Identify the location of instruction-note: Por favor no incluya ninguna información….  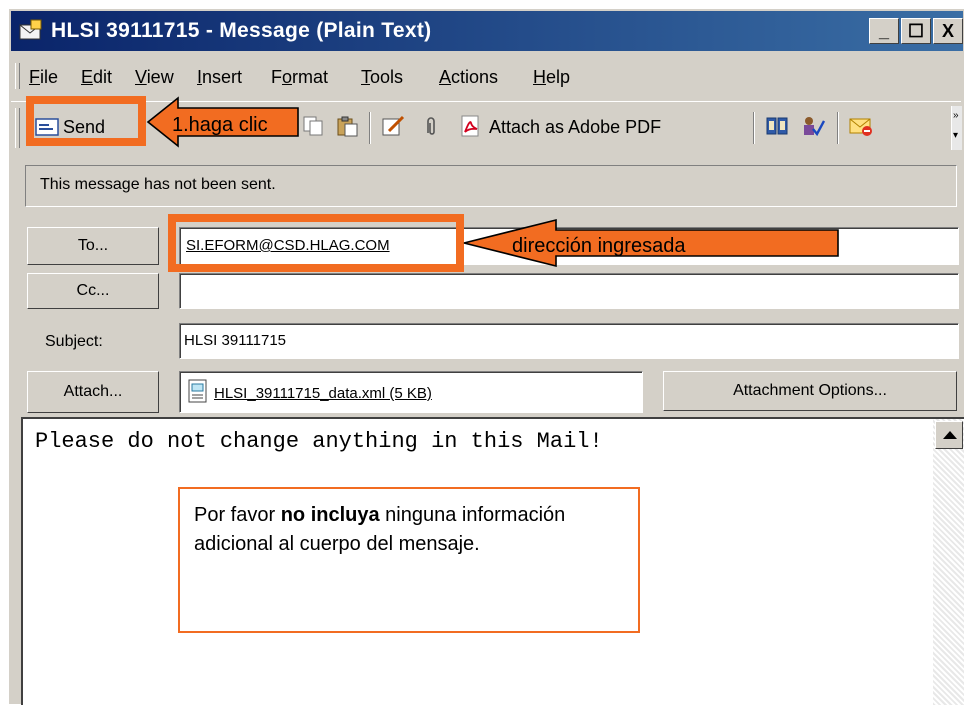
(409, 560).